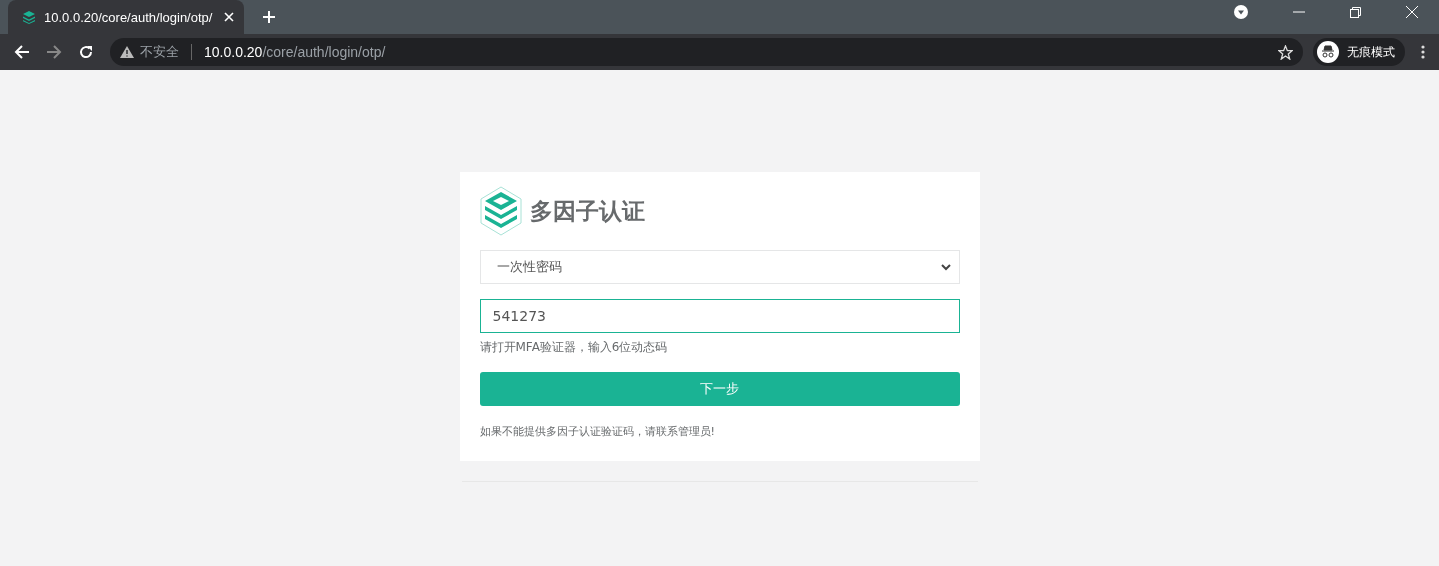  I want to click on new-tab-icon, so click(269, 17).